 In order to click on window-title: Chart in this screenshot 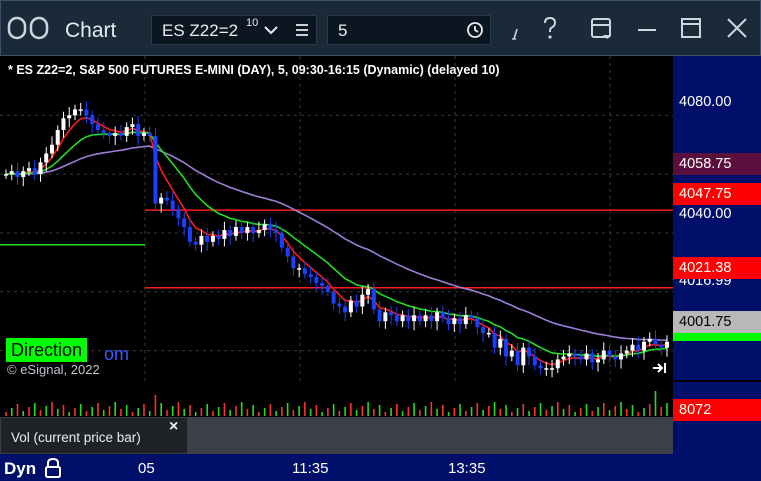, I will do `click(91, 30)`.